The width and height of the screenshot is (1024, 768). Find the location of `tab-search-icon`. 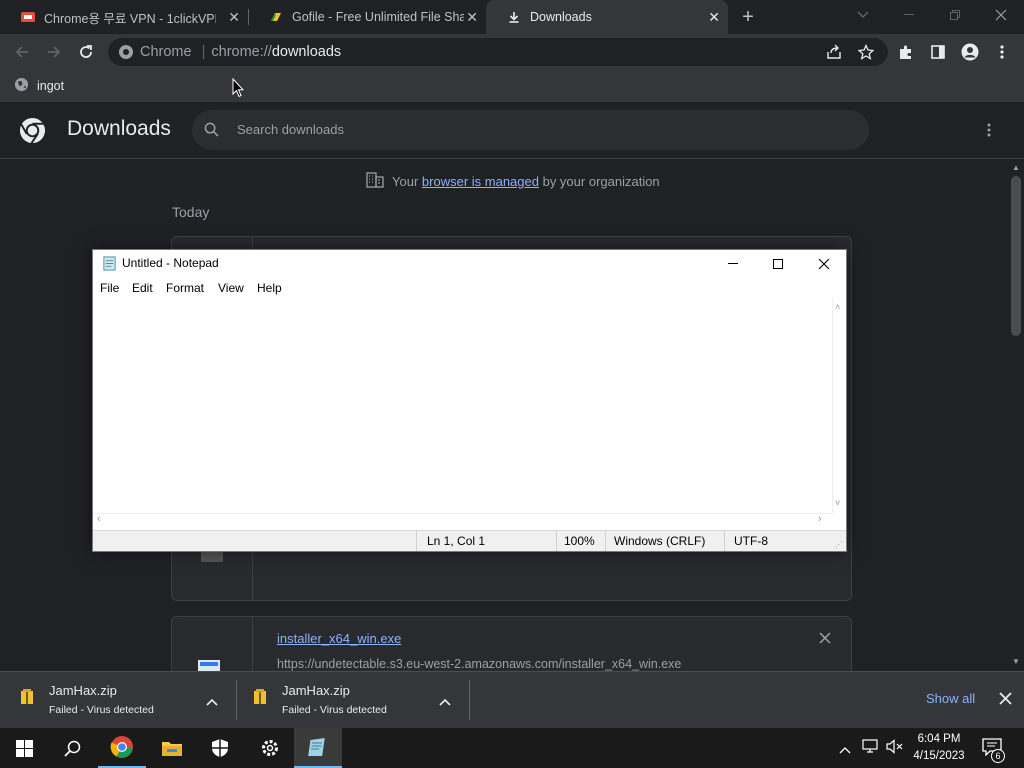

tab-search-icon is located at coordinates (863, 15).